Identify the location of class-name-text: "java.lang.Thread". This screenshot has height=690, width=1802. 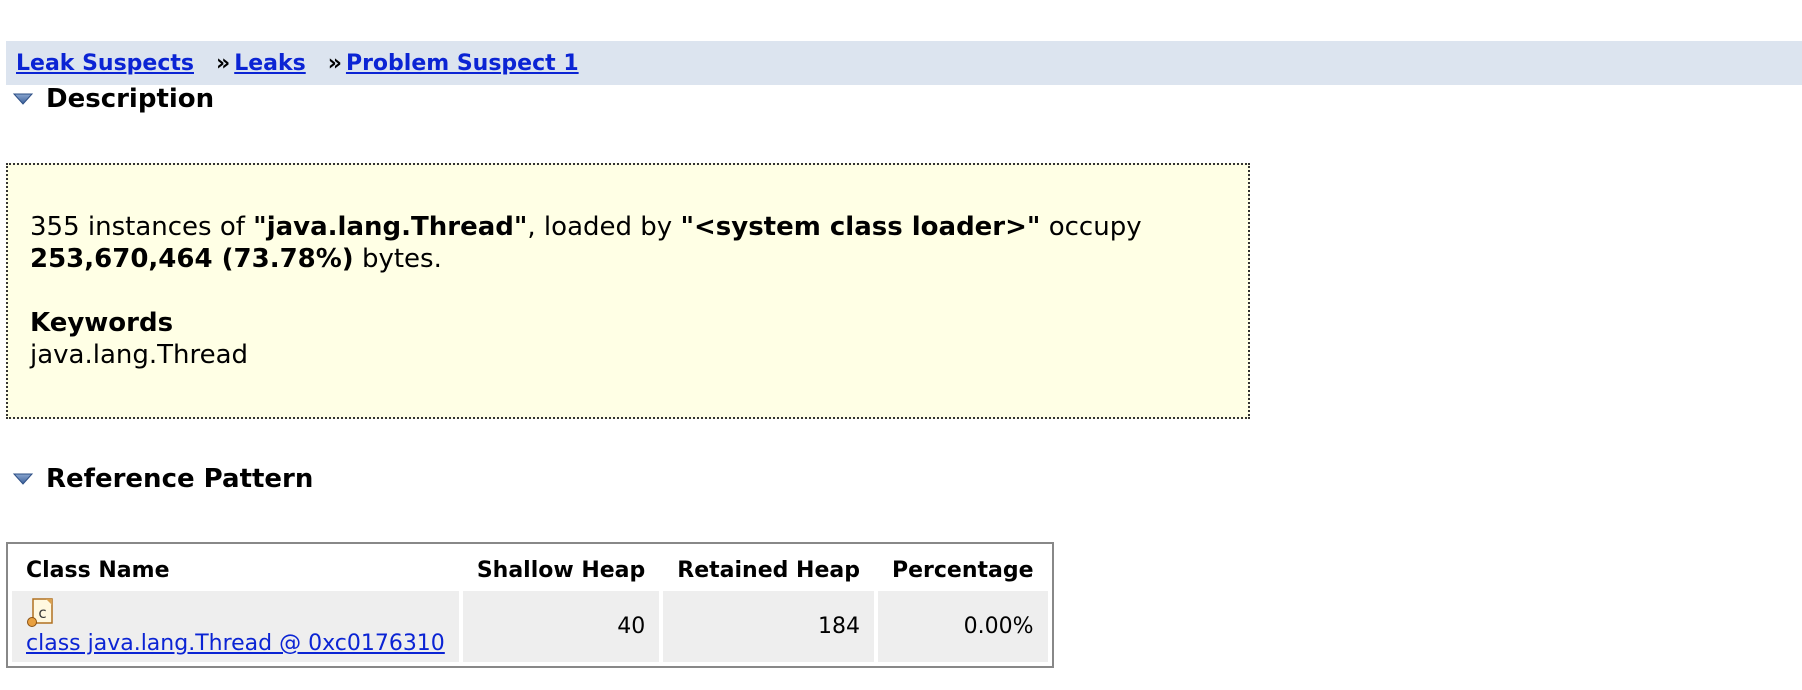
(390, 227).